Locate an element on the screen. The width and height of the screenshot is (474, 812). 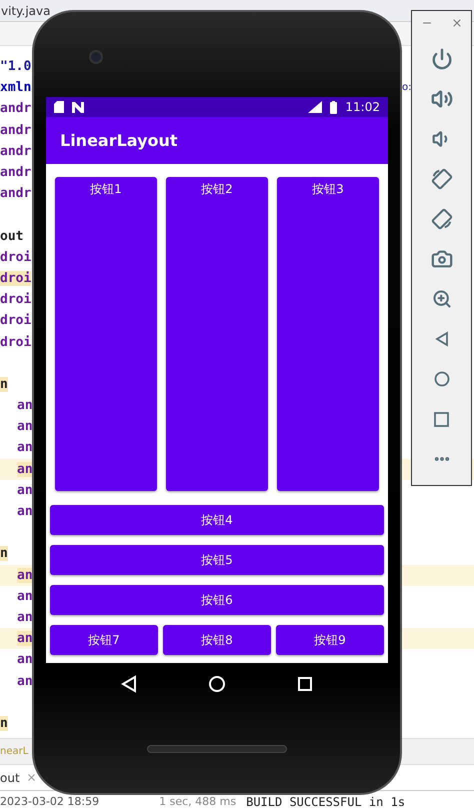
app-button: 按钮6 is located at coordinates (217, 600).